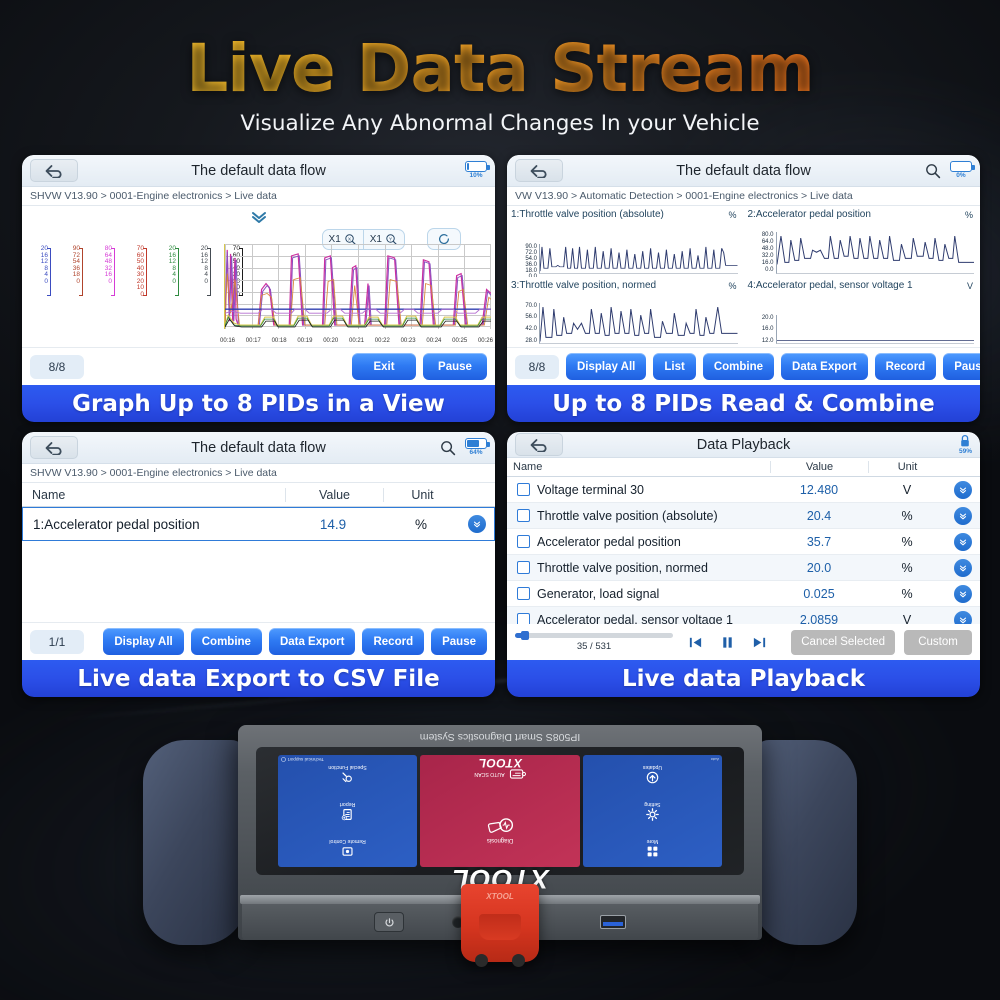 Image resolution: width=1000 pixels, height=1000 pixels. I want to click on table-header: Name Value Unit, so click(743, 467).